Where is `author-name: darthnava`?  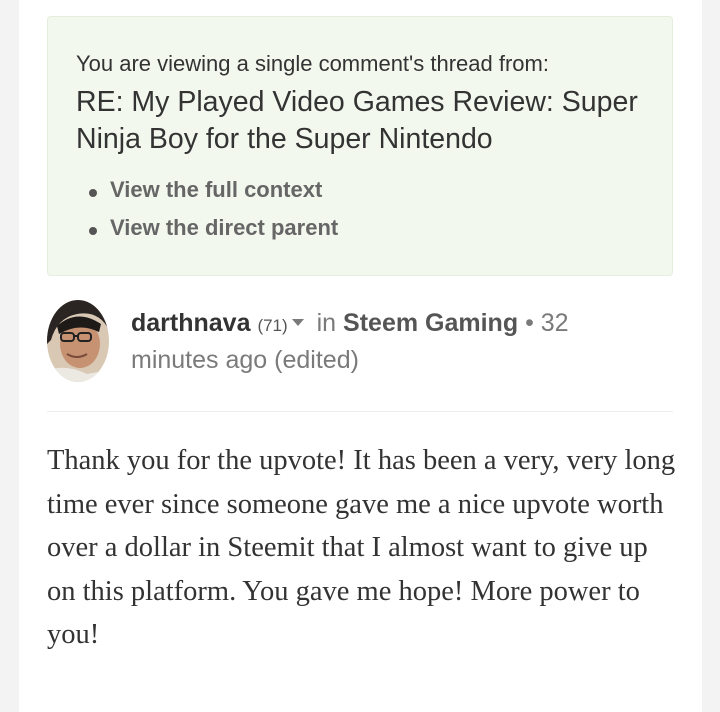
author-name: darthnava is located at coordinates (190, 323).